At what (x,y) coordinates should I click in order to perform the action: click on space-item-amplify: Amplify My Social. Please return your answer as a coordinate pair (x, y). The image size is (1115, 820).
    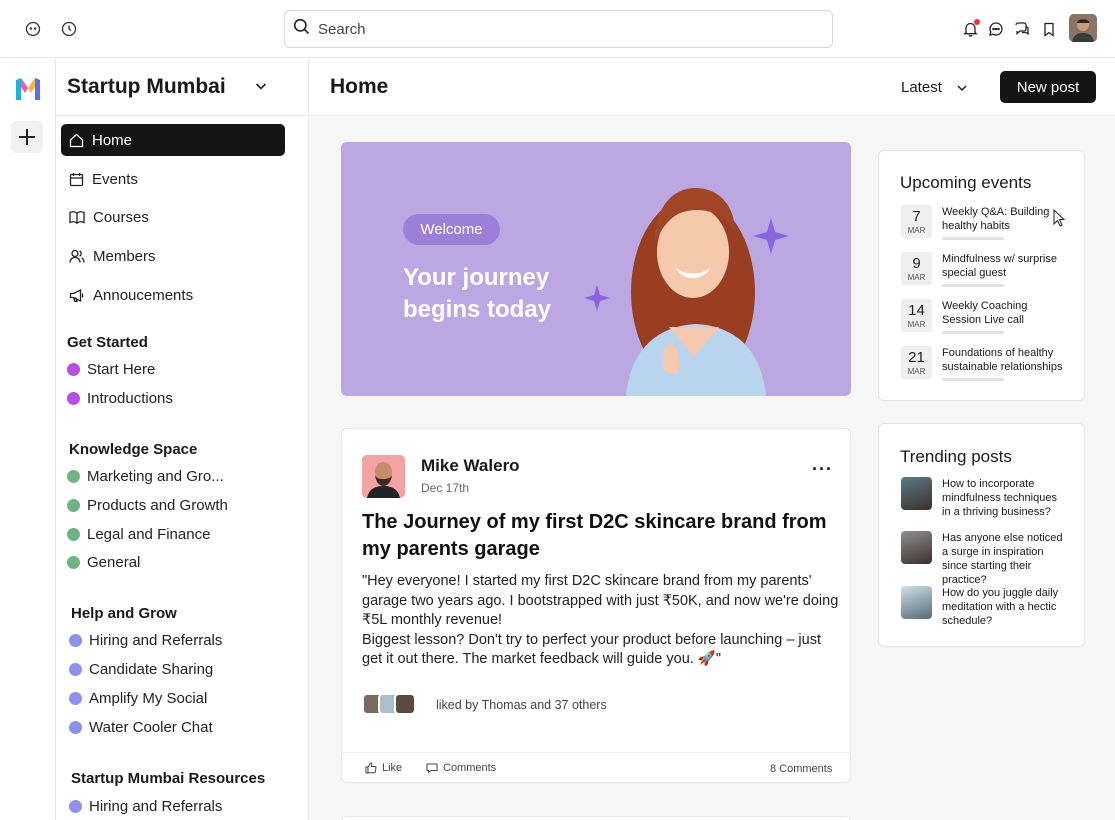
    Looking at the image, I should click on (138, 698).